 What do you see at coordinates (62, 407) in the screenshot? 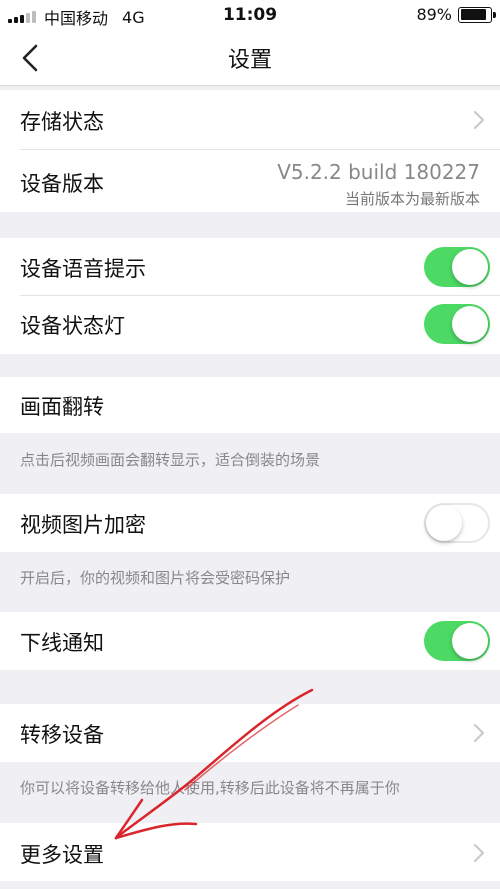
I see `flip-label: 画面翻转` at bounding box center [62, 407].